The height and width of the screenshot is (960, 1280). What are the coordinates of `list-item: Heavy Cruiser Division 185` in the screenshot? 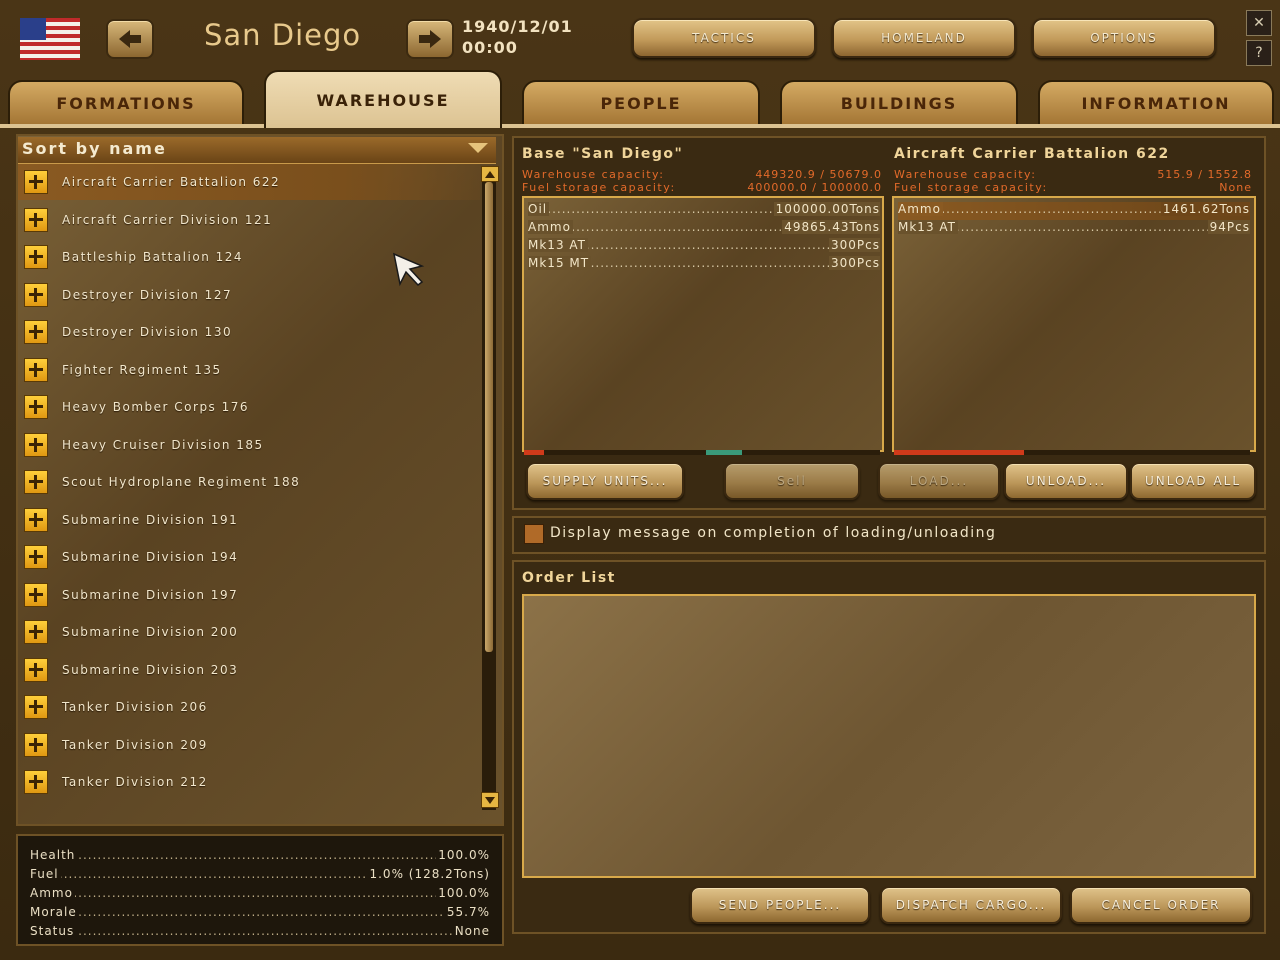 It's located at (249, 445).